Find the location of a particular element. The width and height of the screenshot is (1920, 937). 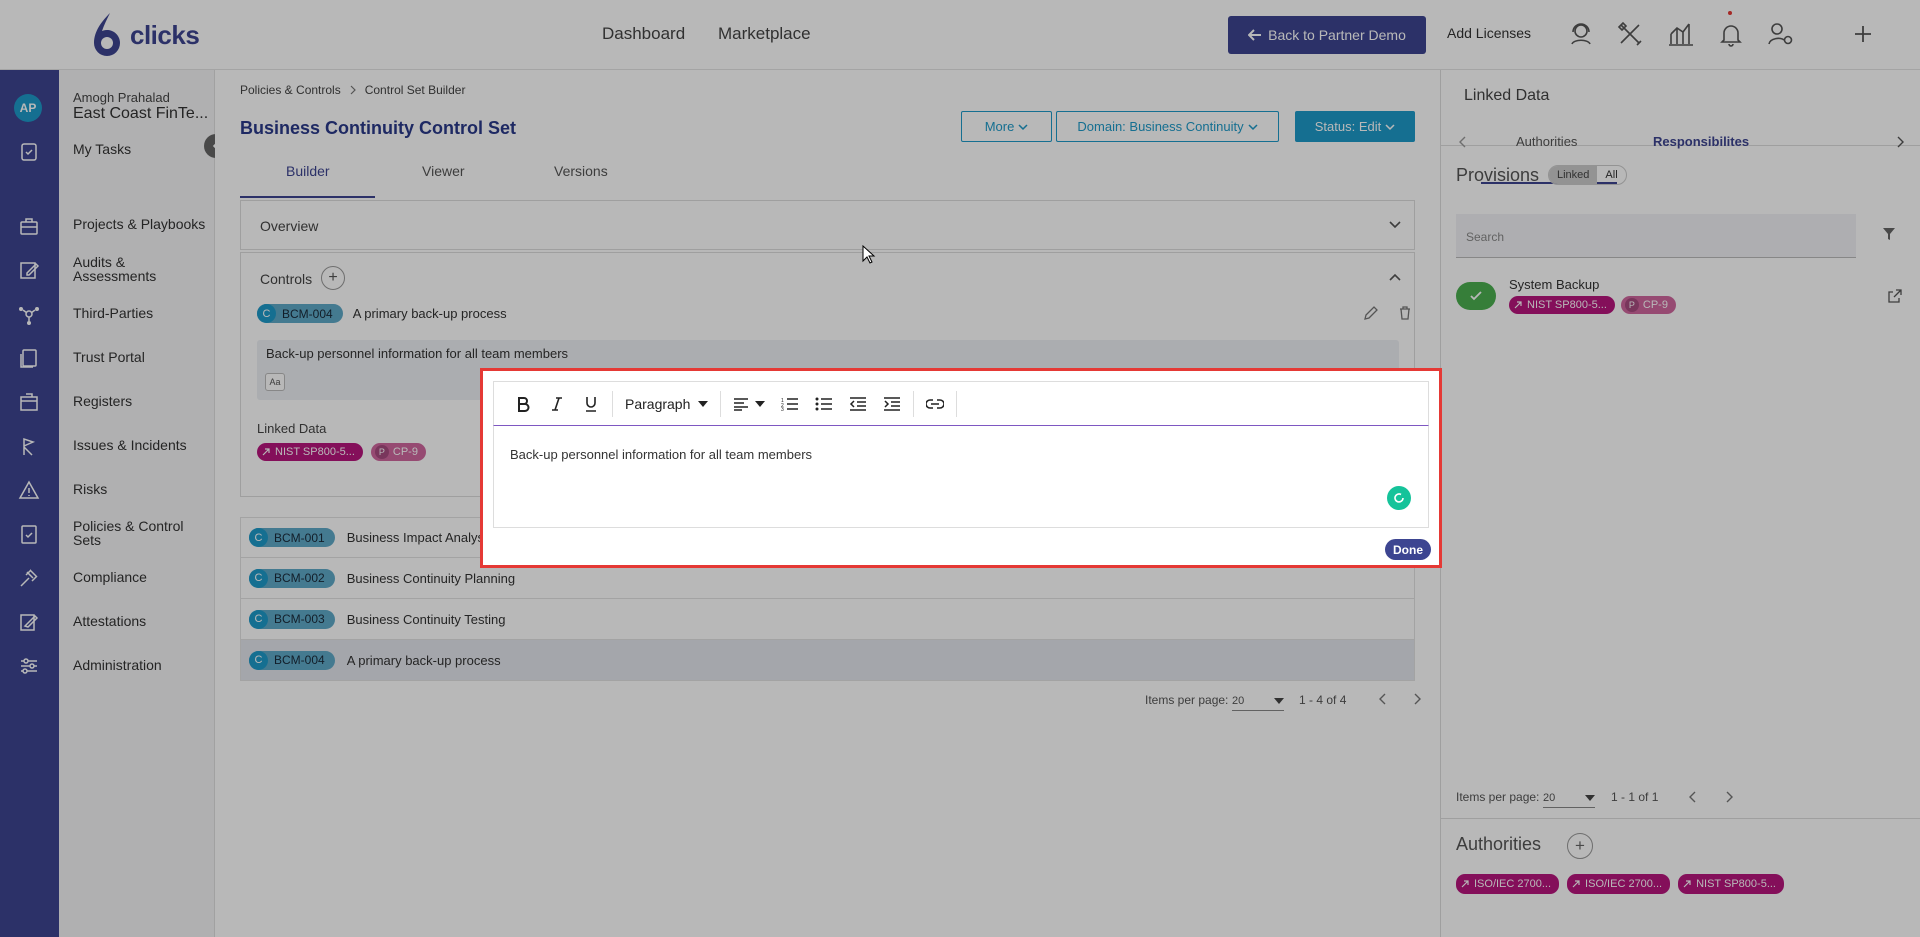

underline-icon is located at coordinates (591, 404).